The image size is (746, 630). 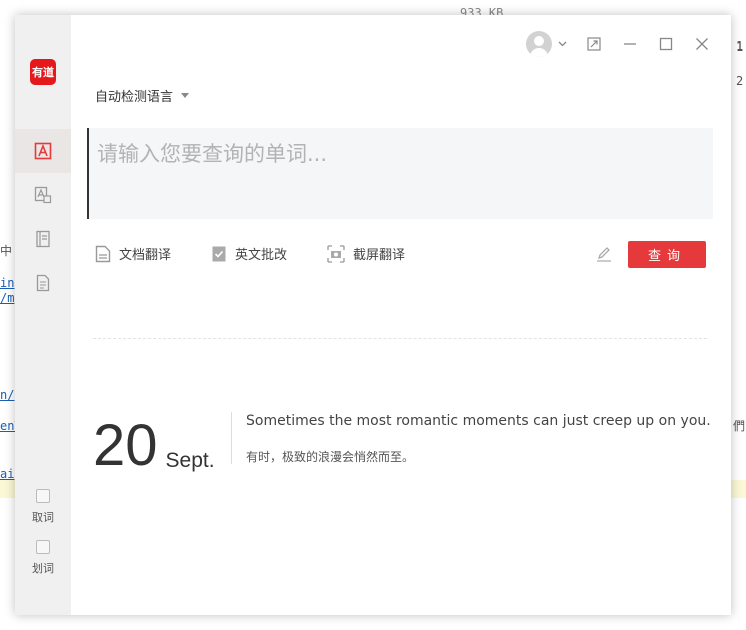 I want to click on quick-word-checkbox, so click(x=43, y=496).